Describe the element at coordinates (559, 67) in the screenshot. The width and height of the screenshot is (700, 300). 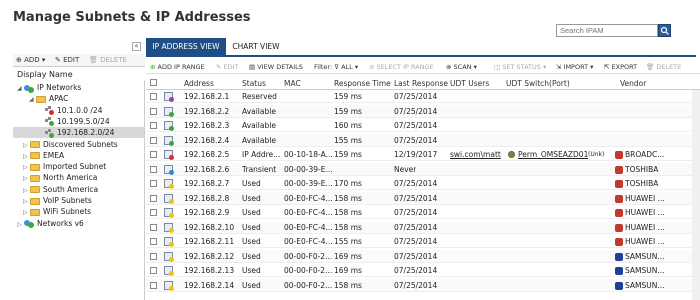
I see `import-icon: ⇲` at that location.